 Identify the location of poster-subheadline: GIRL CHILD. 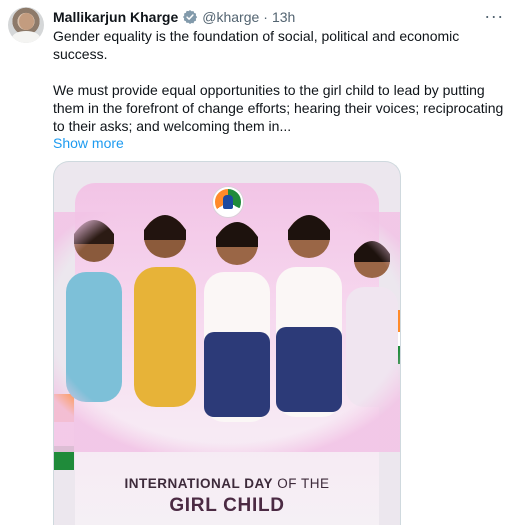
(227, 505).